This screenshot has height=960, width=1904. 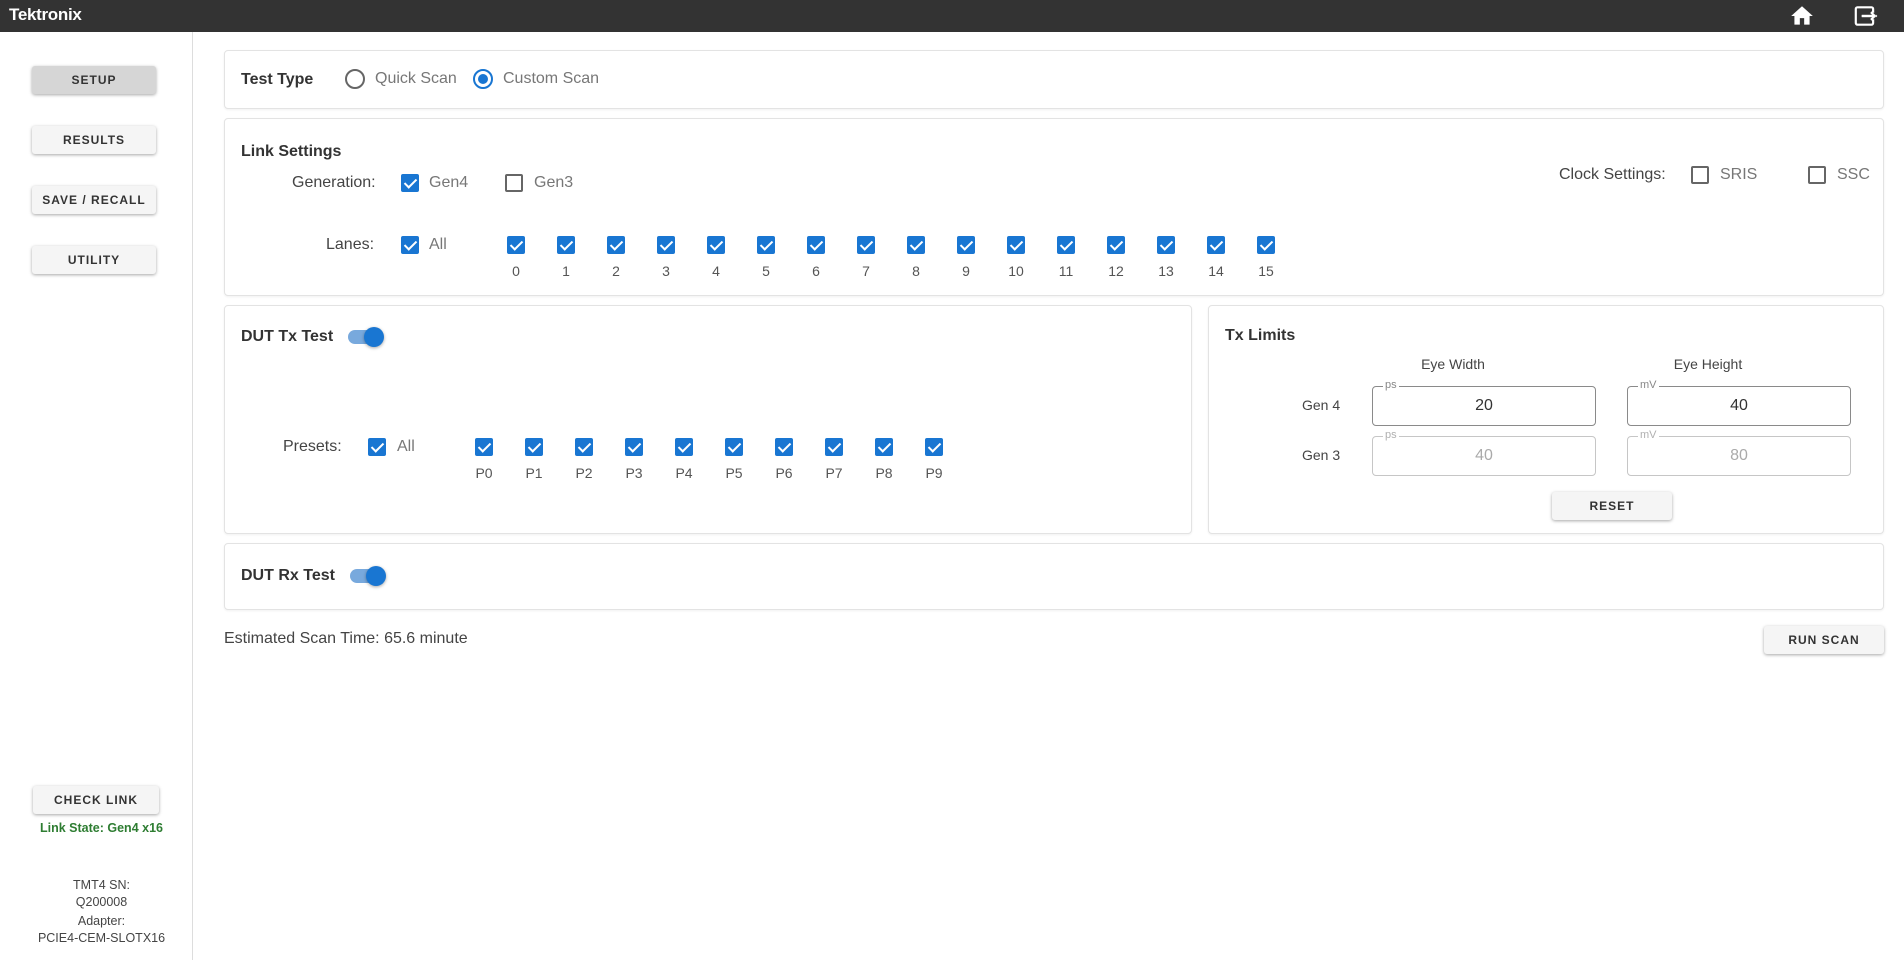 What do you see at coordinates (684, 473) in the screenshot?
I see `preset-p4-label: P4` at bounding box center [684, 473].